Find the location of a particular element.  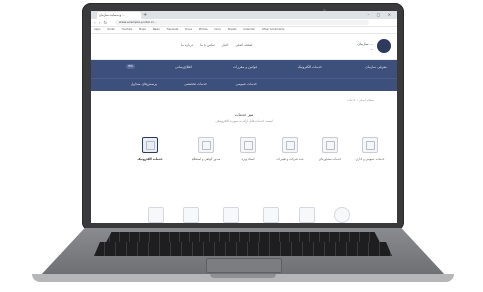

link-icon is located at coordinates (191, 215).